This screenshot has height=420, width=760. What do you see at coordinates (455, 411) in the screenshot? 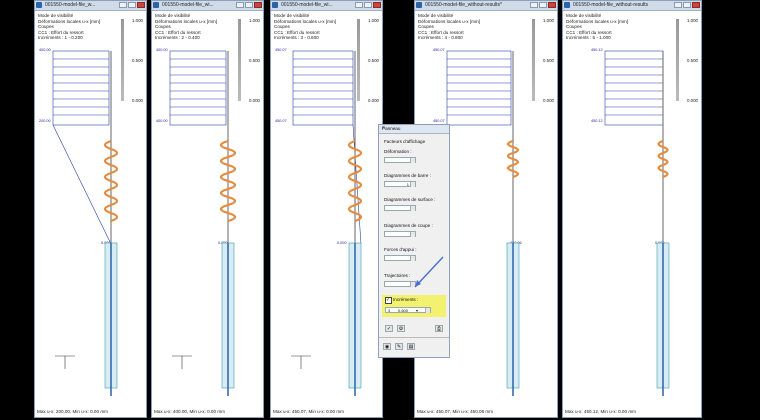
I see `result-footer: Max u-x: 450.07, Min u-x: 450.06 mm` at bounding box center [455, 411].